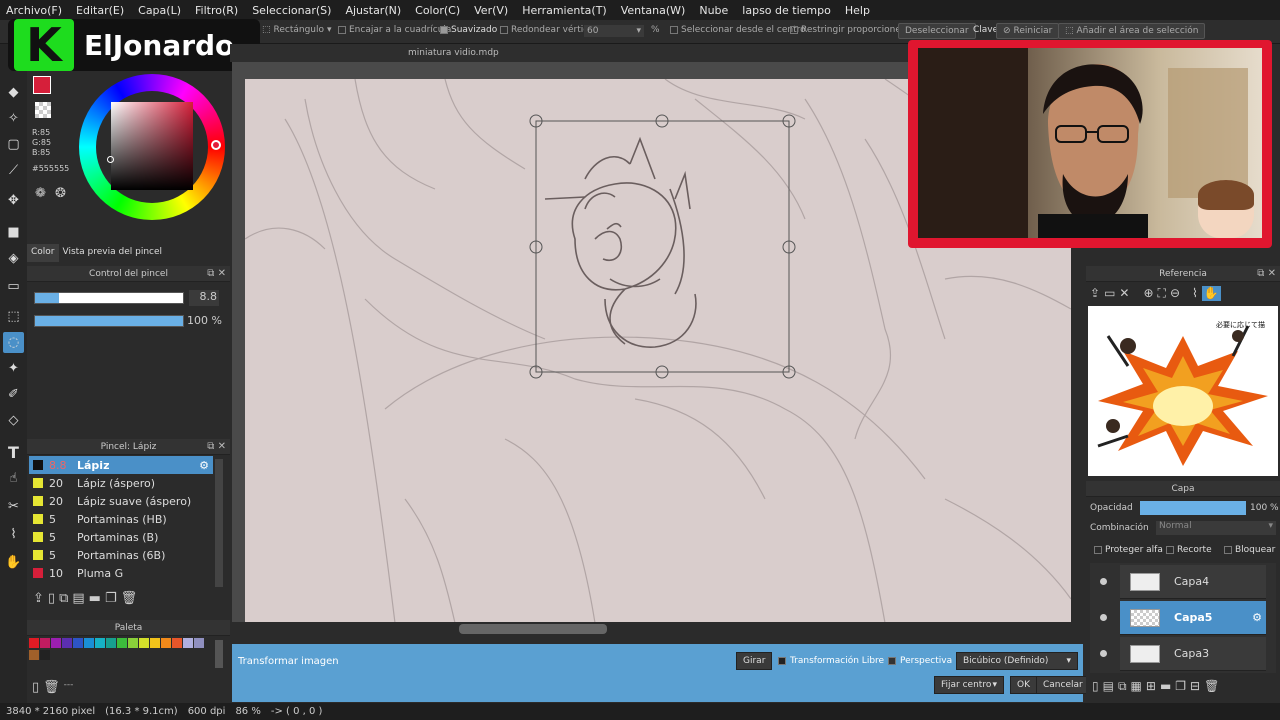 The width and height of the screenshot is (1280, 720). I want to click on list-item: 5 Portaminas (HB), so click(121, 519).